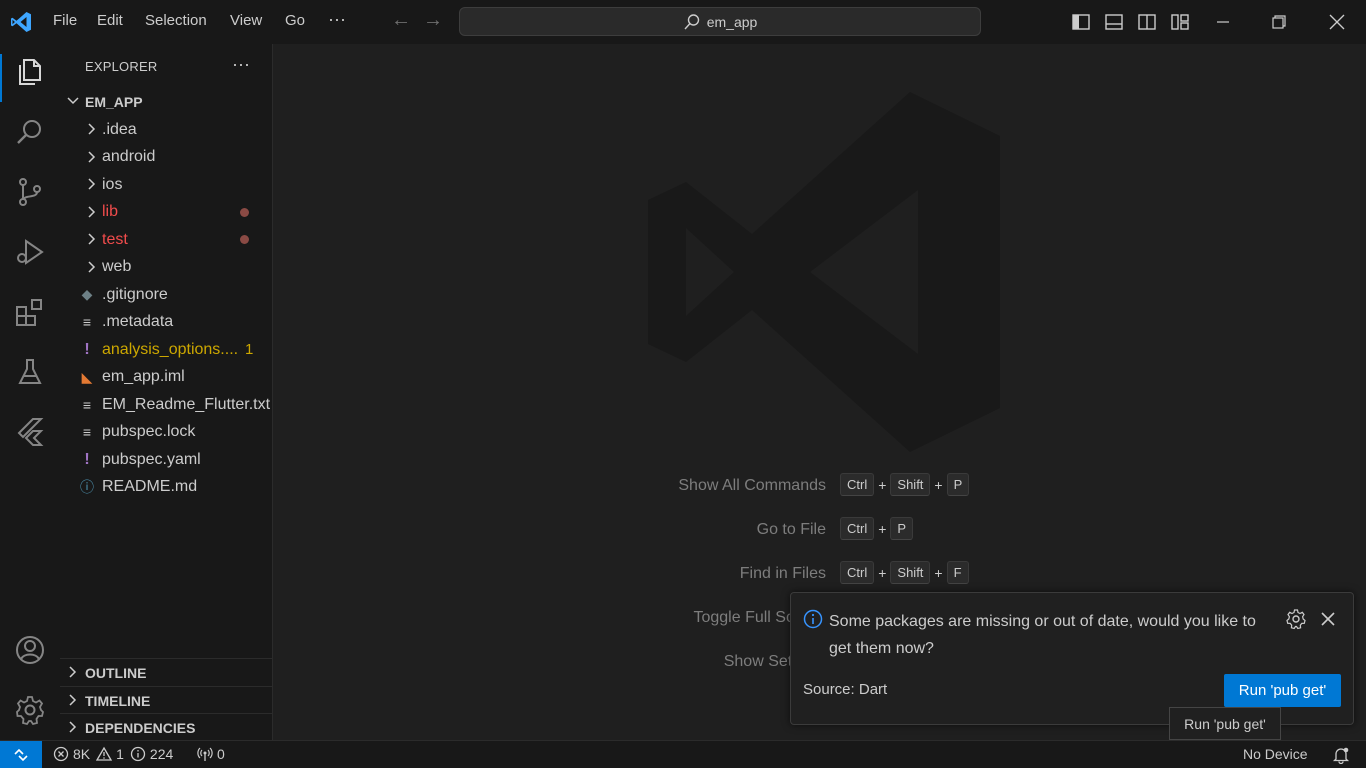  I want to click on broadcast-icon, so click(205, 754).